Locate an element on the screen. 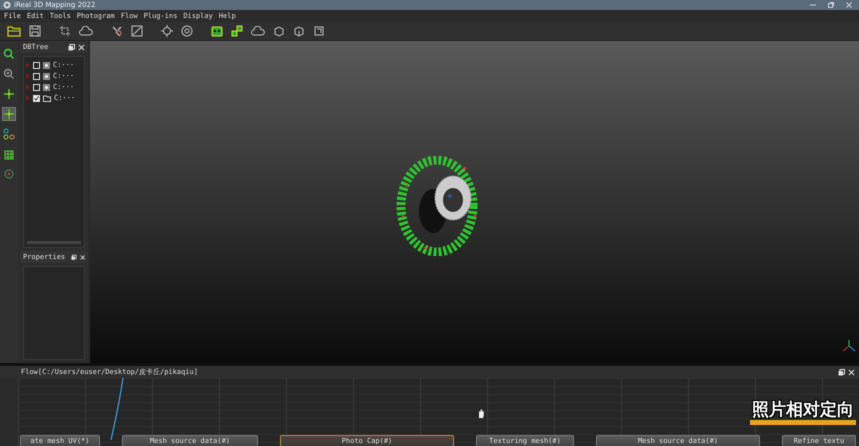 The height and width of the screenshot is (446, 859). camera-icon is located at coordinates (217, 31).